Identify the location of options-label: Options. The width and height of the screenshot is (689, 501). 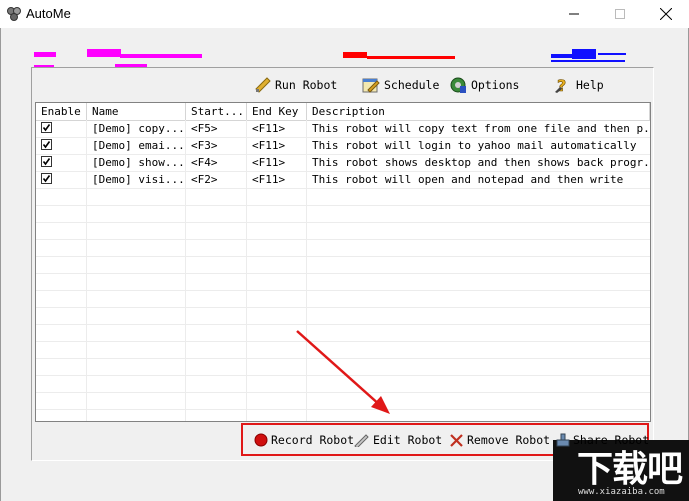
(495, 85).